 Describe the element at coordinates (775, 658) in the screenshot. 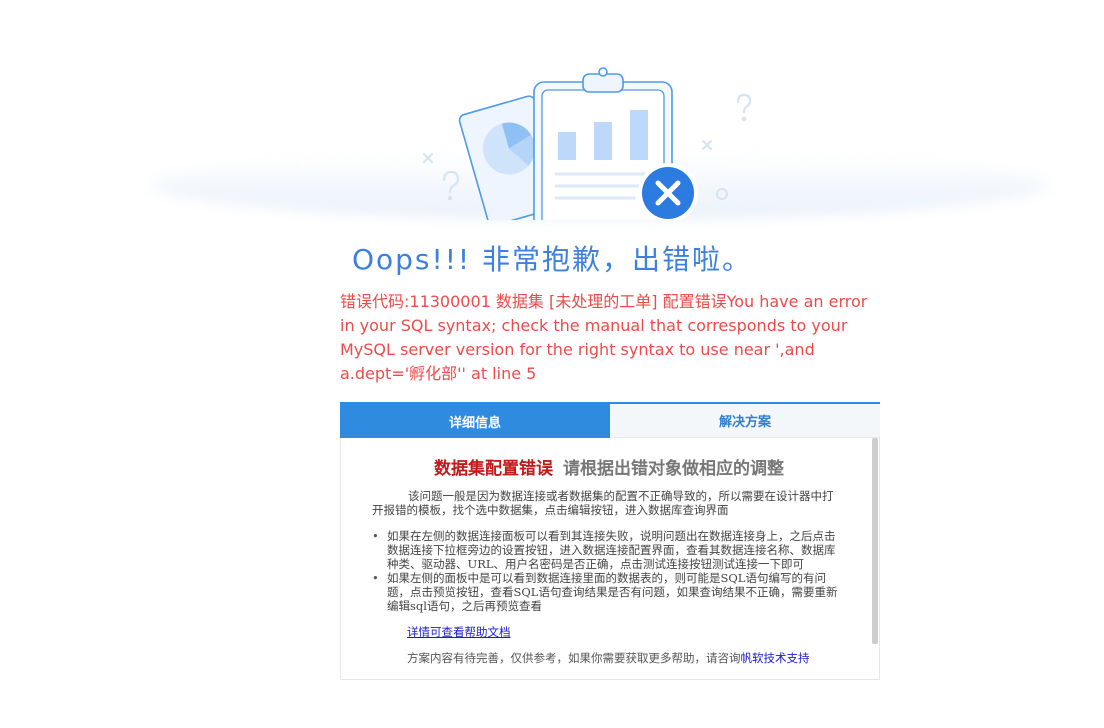

I see `tech-support-link: 帆软技术支持` at that location.